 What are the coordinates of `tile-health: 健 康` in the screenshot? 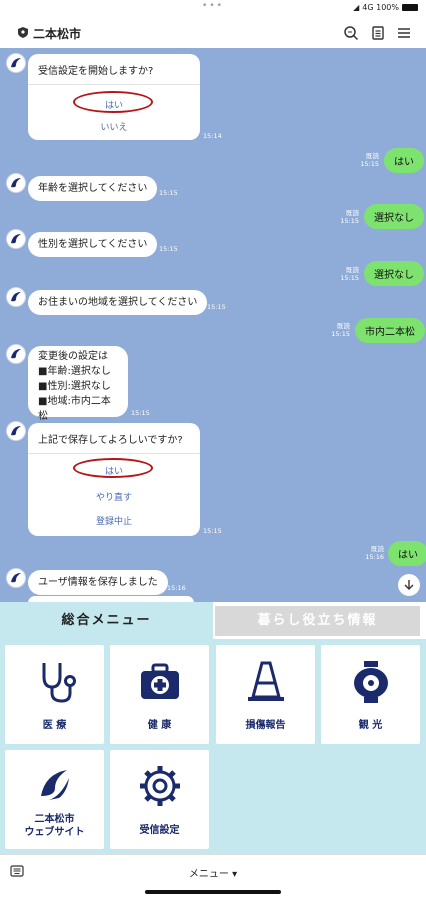 It's located at (159, 694).